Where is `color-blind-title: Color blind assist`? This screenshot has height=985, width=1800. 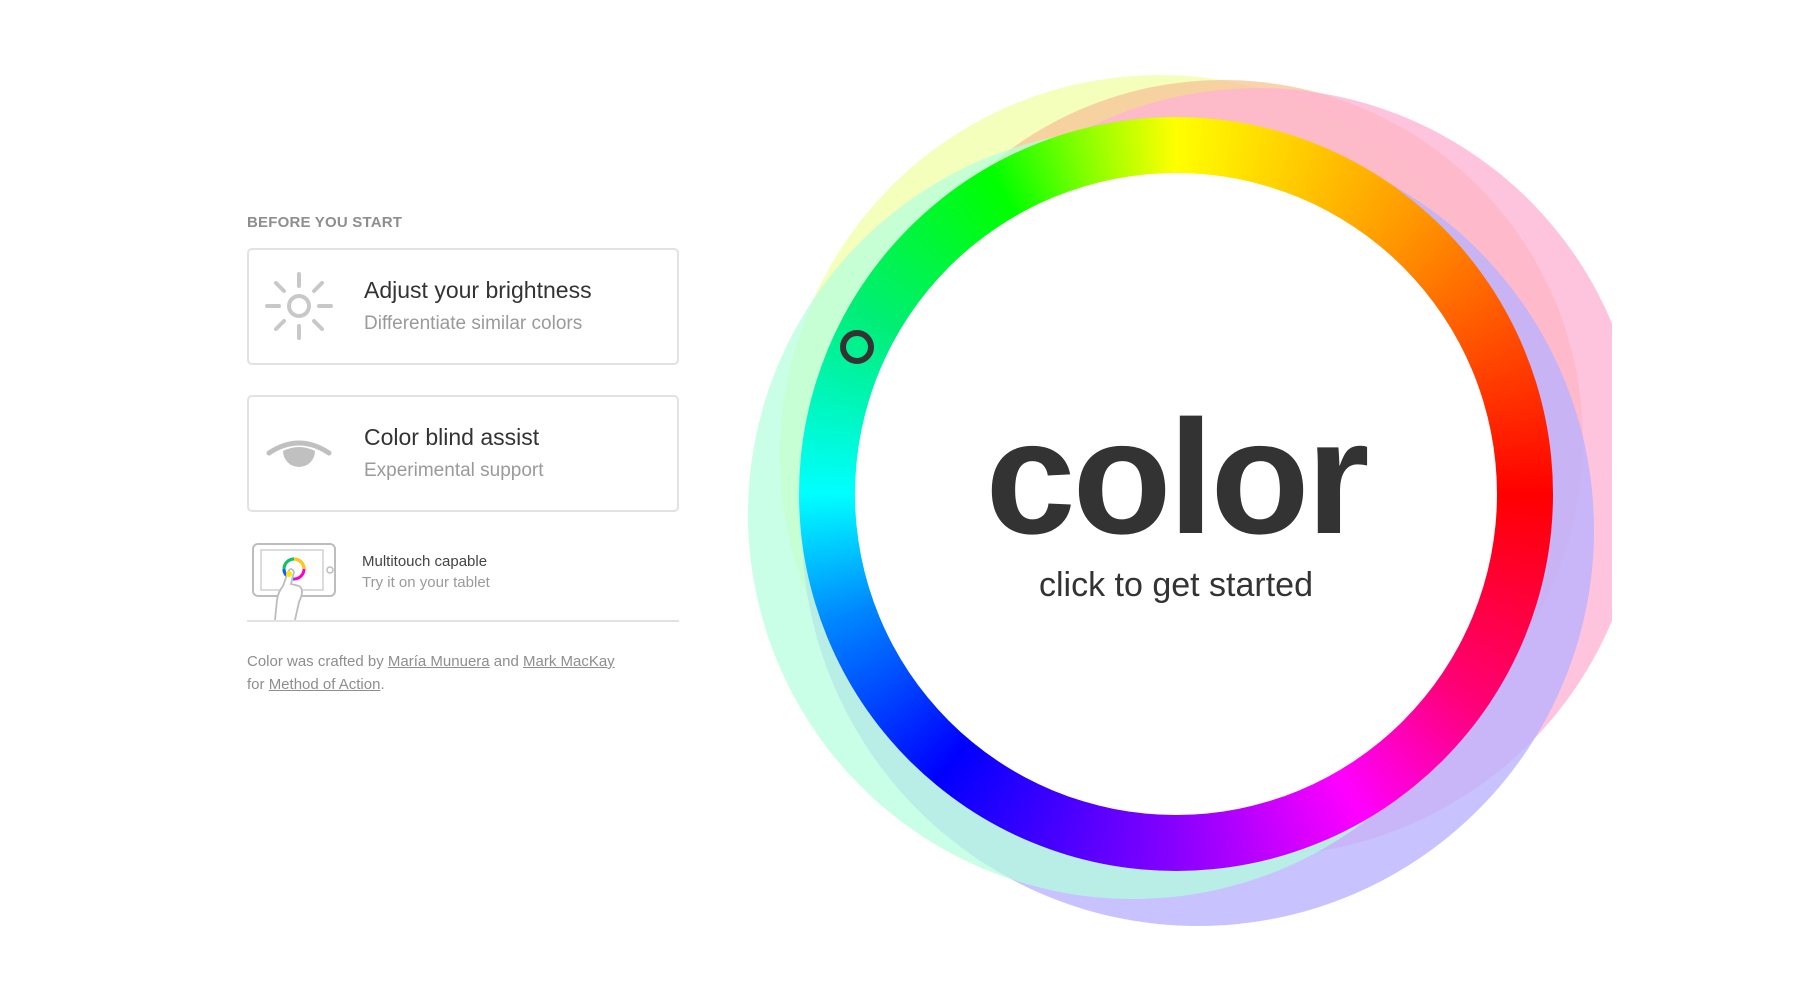
color-blind-title: Color blind assist is located at coordinates (452, 437).